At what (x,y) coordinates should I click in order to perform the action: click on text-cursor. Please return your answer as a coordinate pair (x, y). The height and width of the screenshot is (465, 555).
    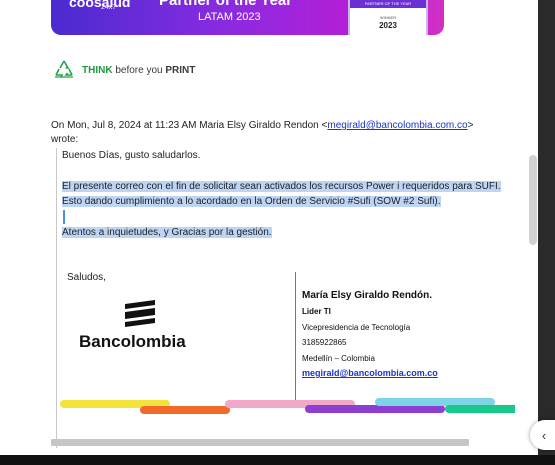
    Looking at the image, I should click on (64, 217).